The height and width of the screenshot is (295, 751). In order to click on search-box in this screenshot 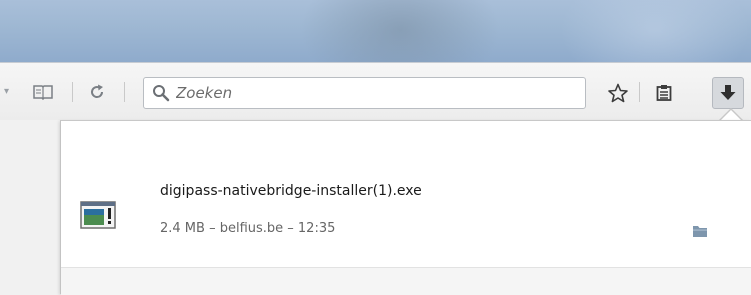, I will do `click(364, 93)`.